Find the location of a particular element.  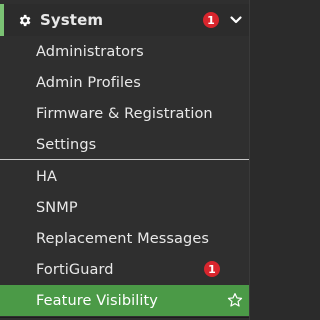

menu-item-label: Replacement Messages is located at coordinates (122, 238).